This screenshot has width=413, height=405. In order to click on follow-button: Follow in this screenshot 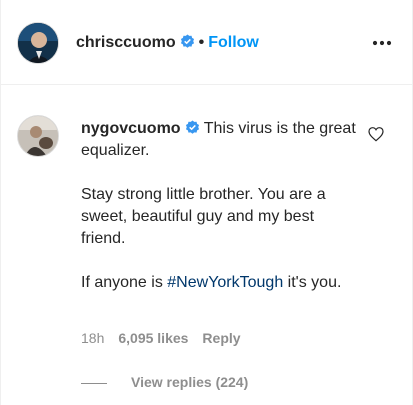, I will do `click(233, 42)`.